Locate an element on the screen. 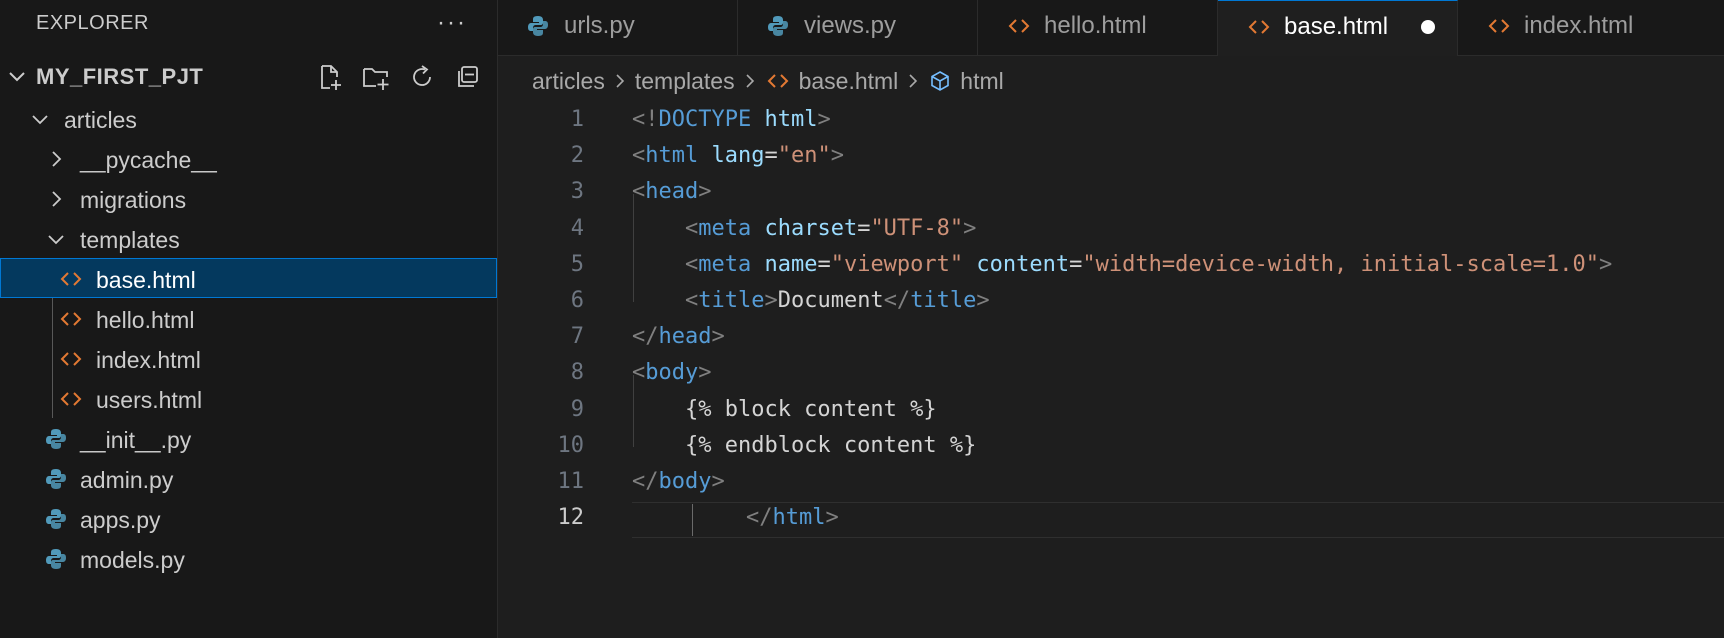 The width and height of the screenshot is (1724, 638). breadcrumb-item: html is located at coordinates (981, 81).